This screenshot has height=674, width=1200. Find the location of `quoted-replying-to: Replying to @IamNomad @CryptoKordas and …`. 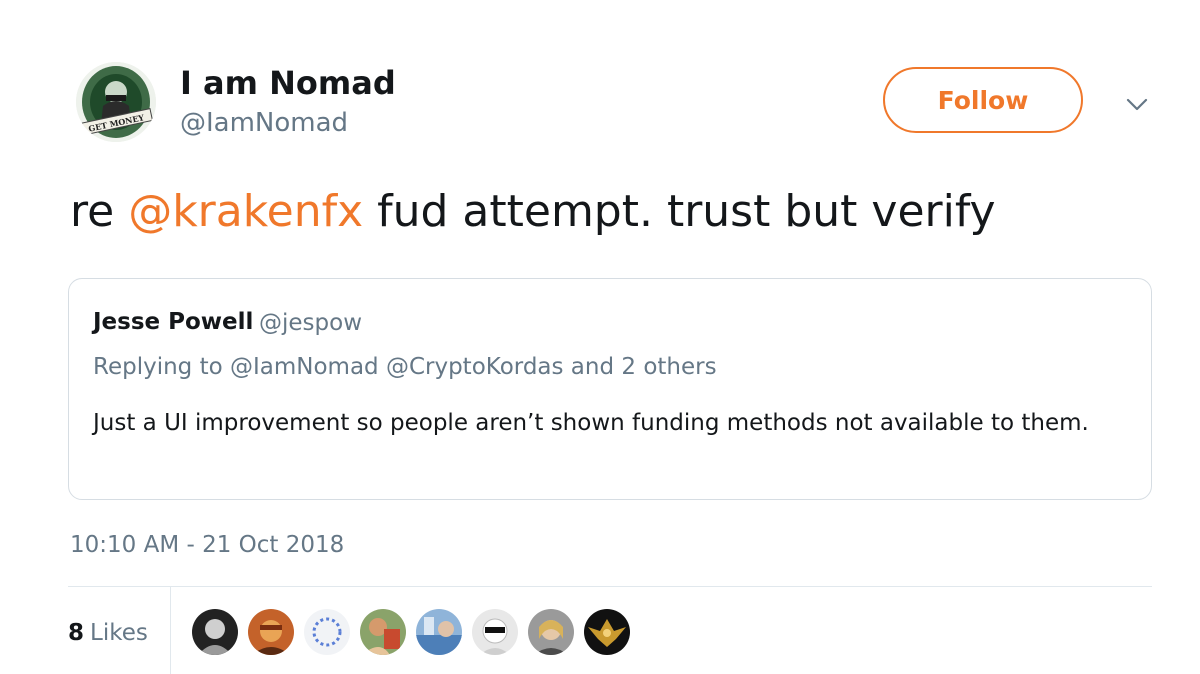

quoted-replying-to: Replying to @IamNomad @CryptoKordas and … is located at coordinates (405, 367).